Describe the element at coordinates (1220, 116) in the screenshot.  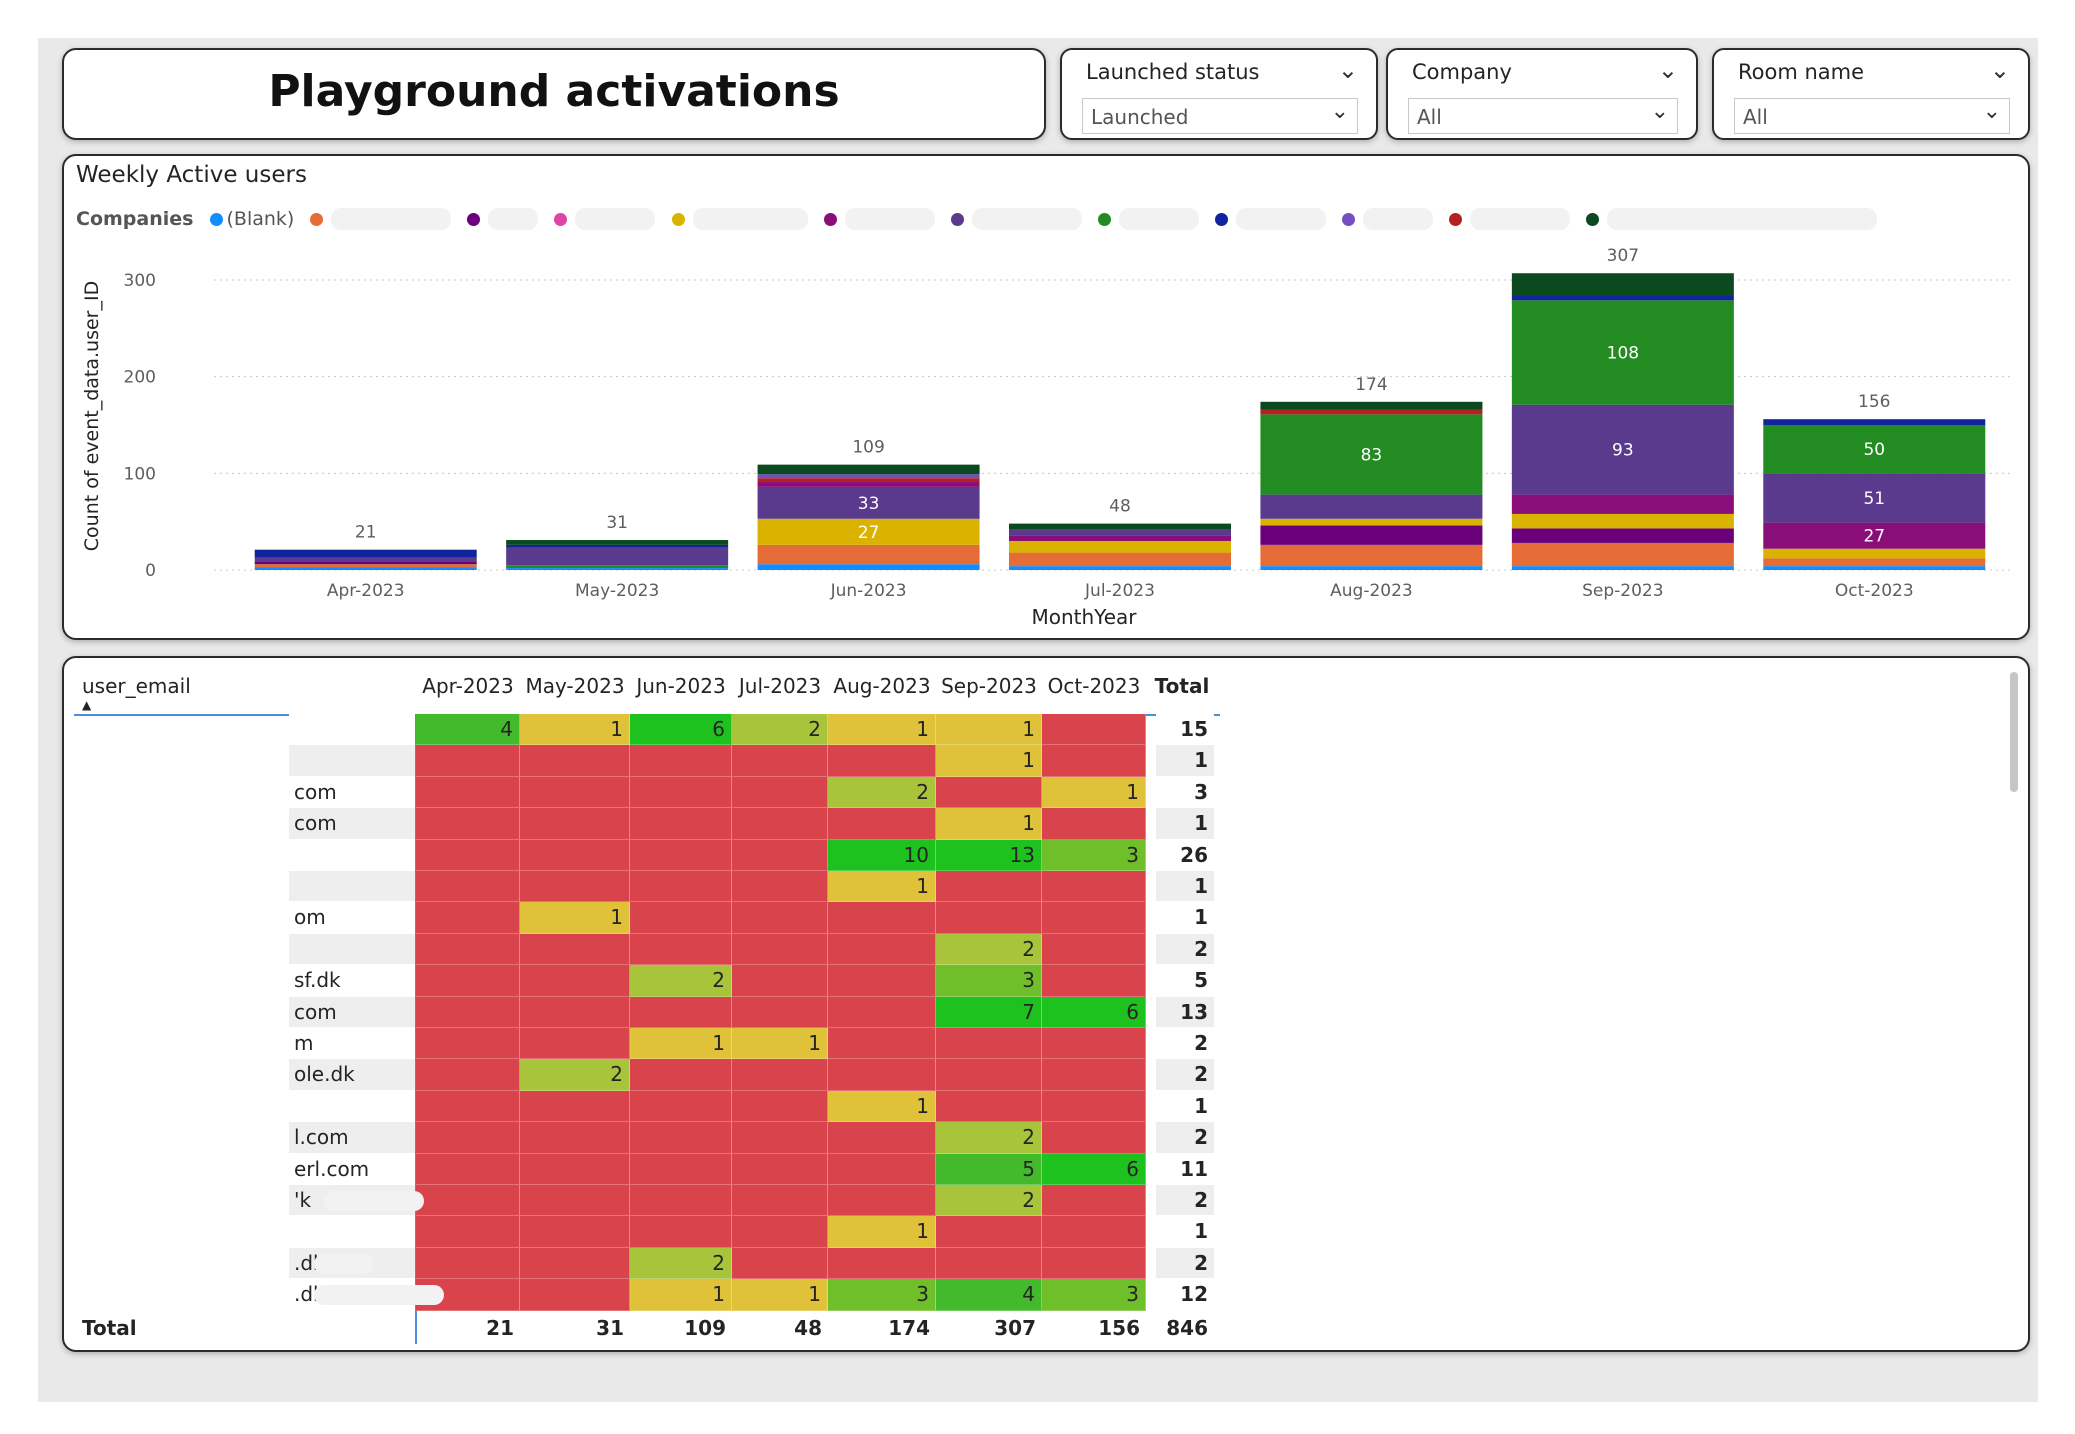
I see `slicer-dropdown: Launched ⌄` at that location.